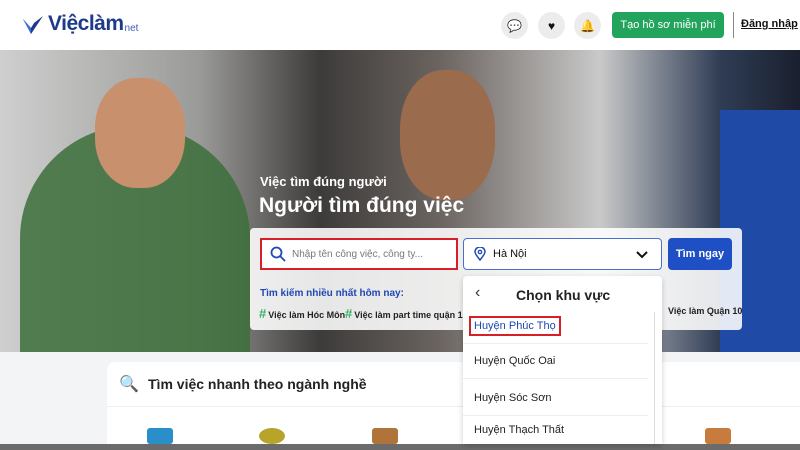 This screenshot has height=450, width=800. What do you see at coordinates (385, 436) in the screenshot?
I see `warehouse-category-icon` at bounding box center [385, 436].